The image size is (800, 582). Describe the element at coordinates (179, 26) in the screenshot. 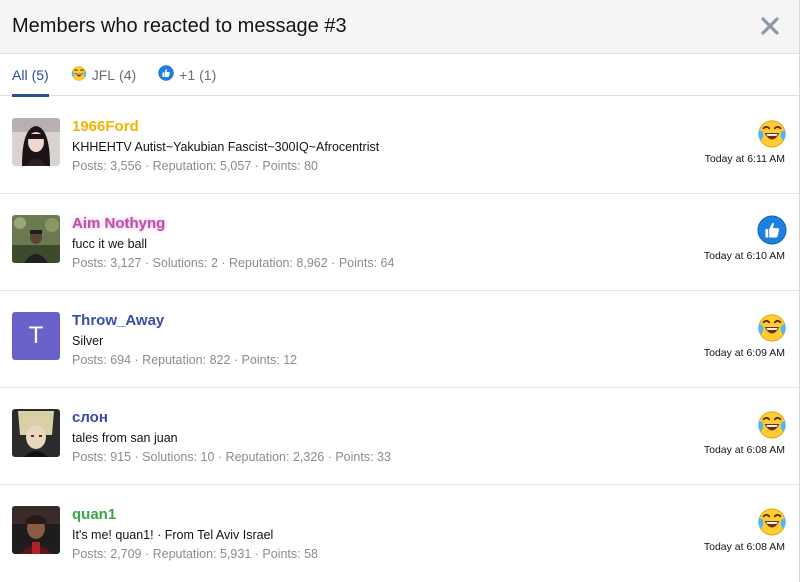

I see `dialog-title: Members who reacted to message #3` at that location.